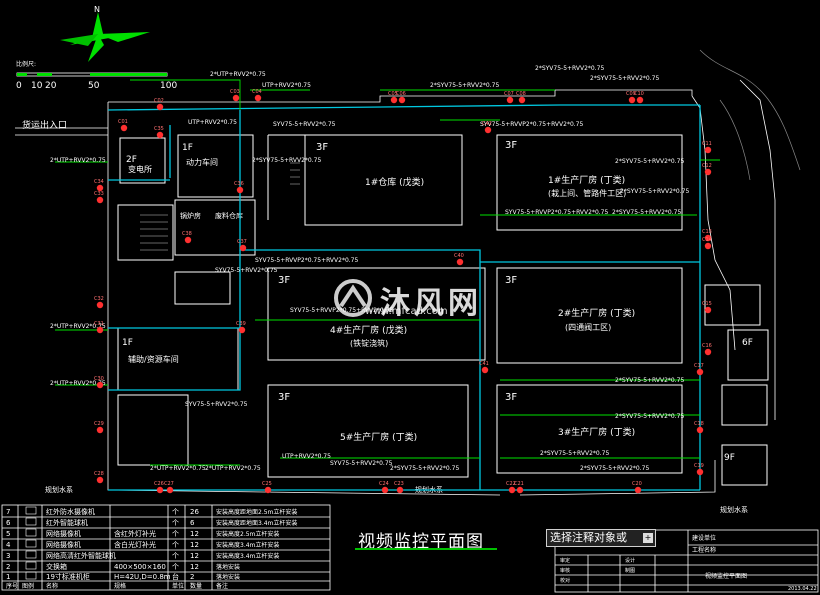 The image size is (820, 595). Describe the element at coordinates (459, 256) in the screenshot. I see `camera-label: C40` at that location.